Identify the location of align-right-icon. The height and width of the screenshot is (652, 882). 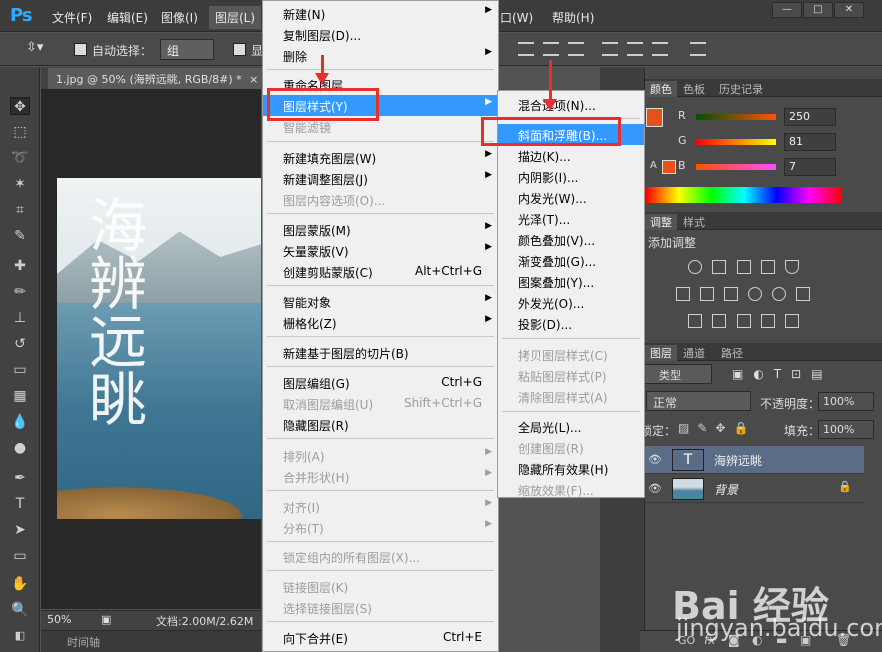
(660, 49).